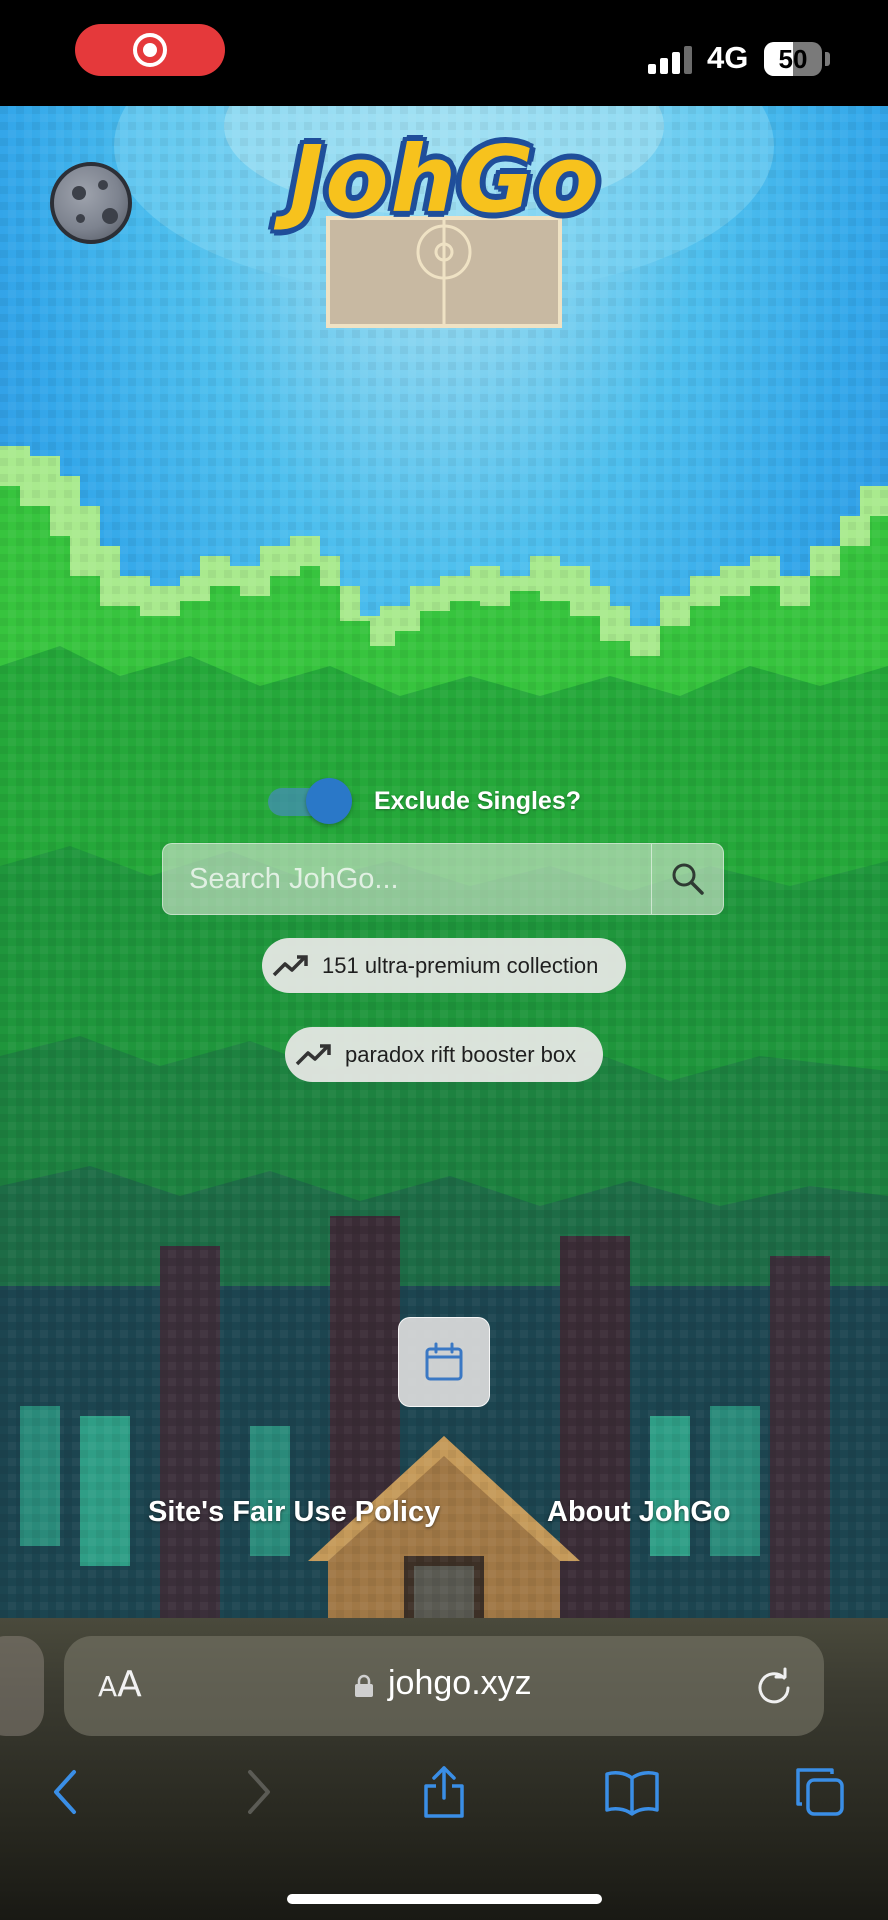 This screenshot has height=1920, width=888. What do you see at coordinates (672, 59) in the screenshot?
I see `cellular-signal-icon` at bounding box center [672, 59].